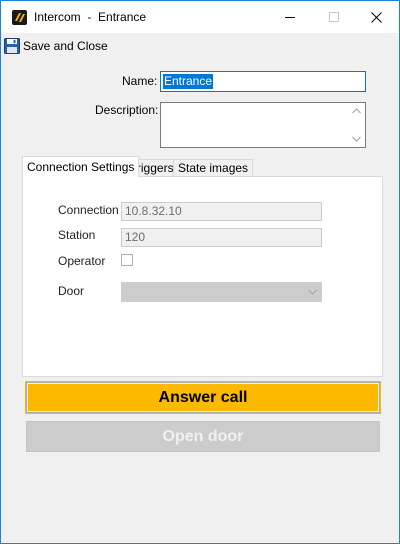 The image size is (400, 544). I want to click on tab-connection-settings: Connection Settings, so click(81, 166).